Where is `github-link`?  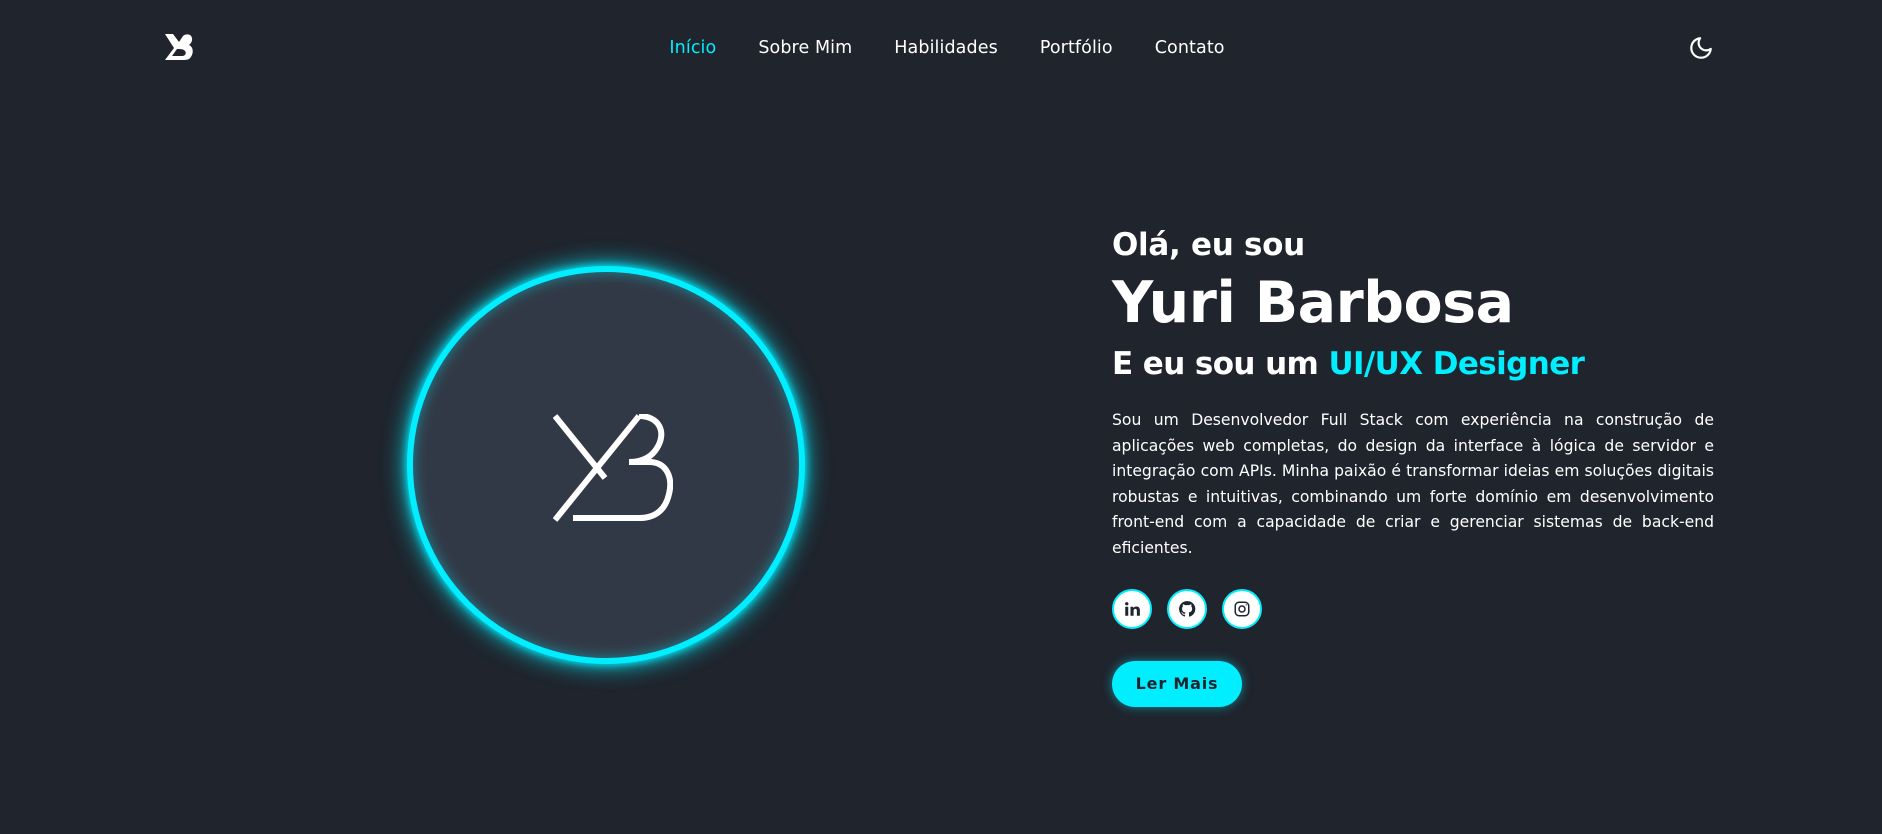
github-link is located at coordinates (1187, 608).